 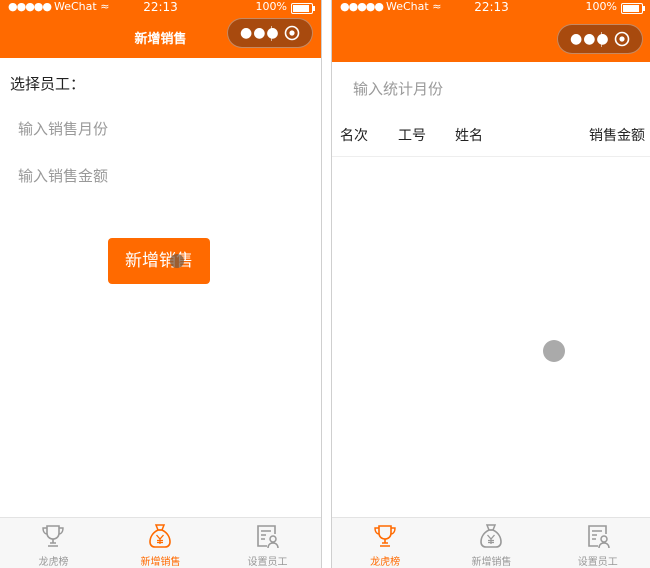 I want to click on sale-amount-input: 输入销售金额, so click(x=63, y=175).